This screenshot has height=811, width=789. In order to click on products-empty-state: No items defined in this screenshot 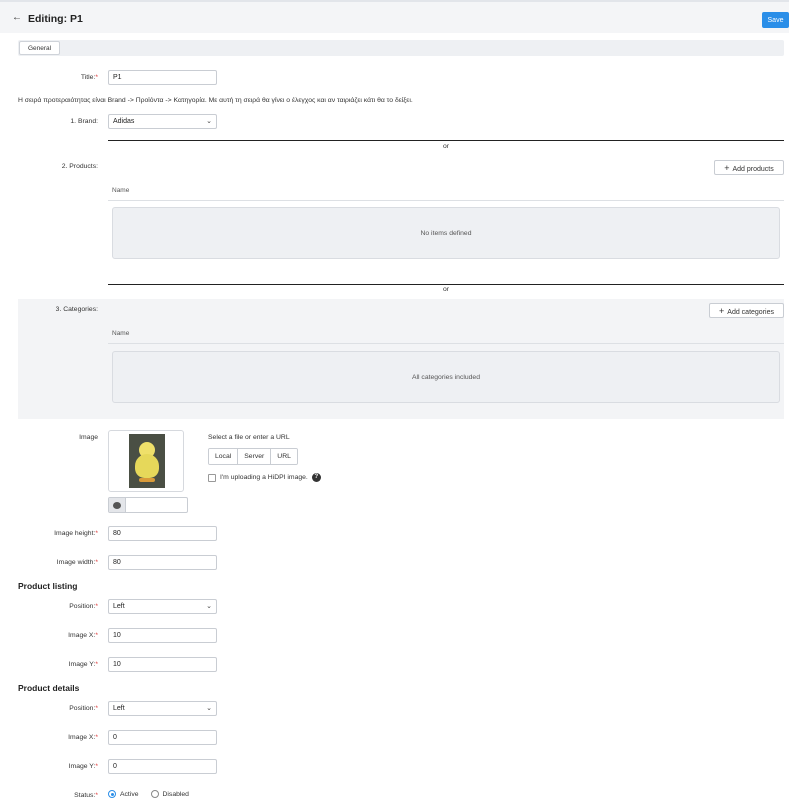, I will do `click(446, 233)`.